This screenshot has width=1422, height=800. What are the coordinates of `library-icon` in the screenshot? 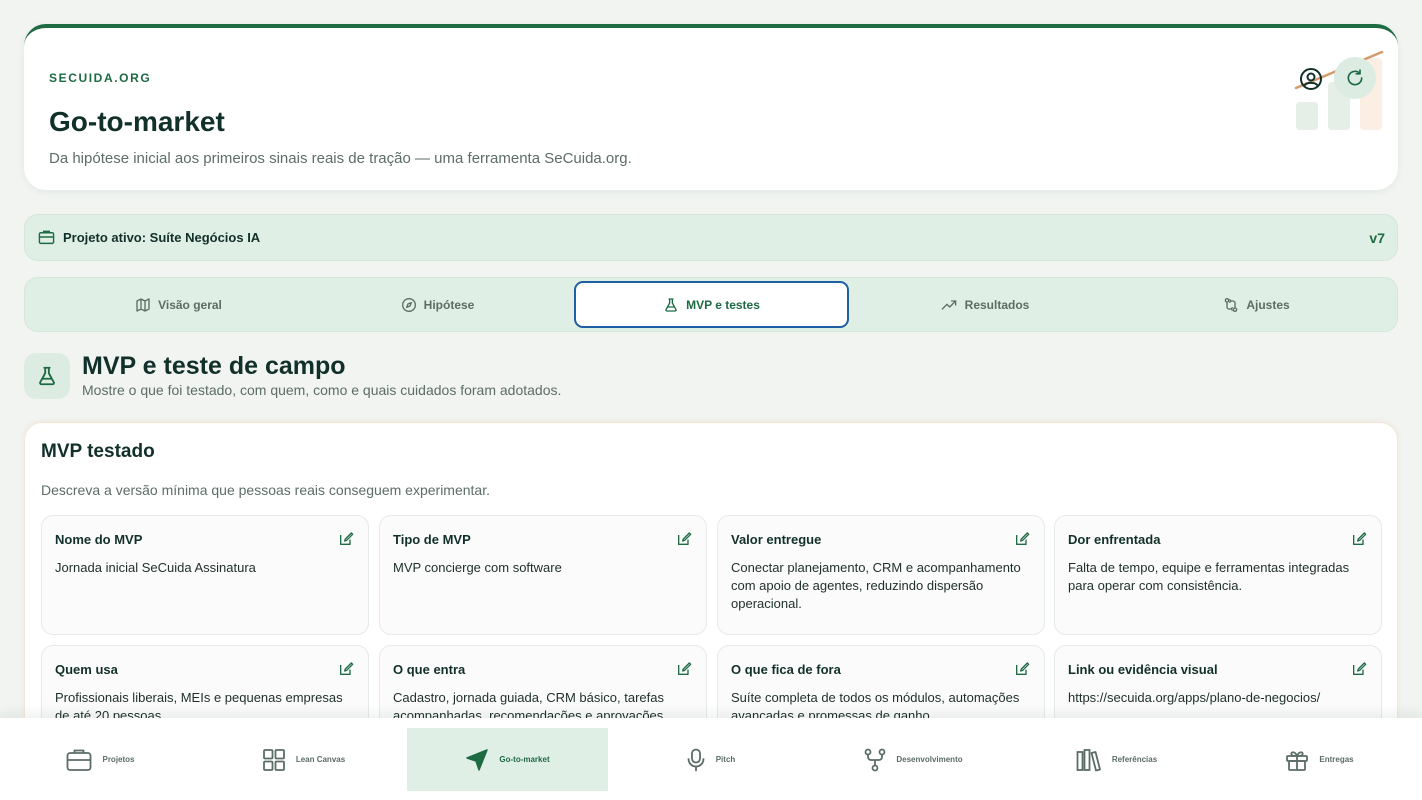 It's located at (1088, 759).